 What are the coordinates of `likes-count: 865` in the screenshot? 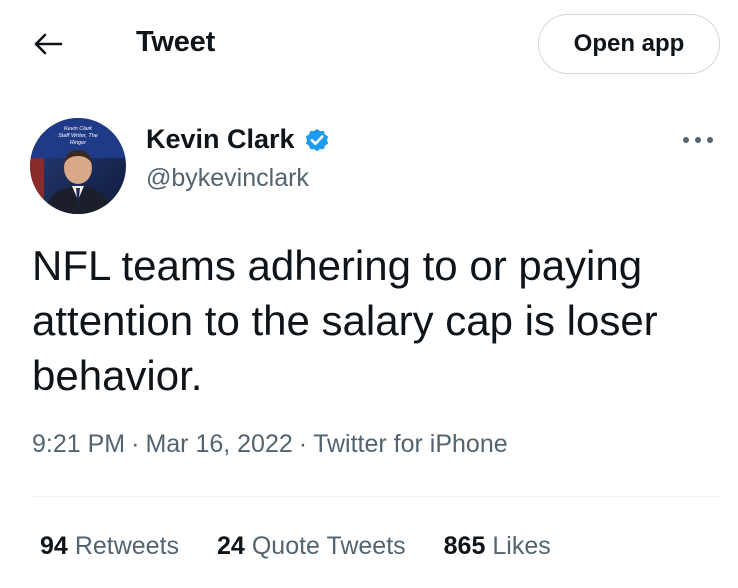 It's located at (464, 546).